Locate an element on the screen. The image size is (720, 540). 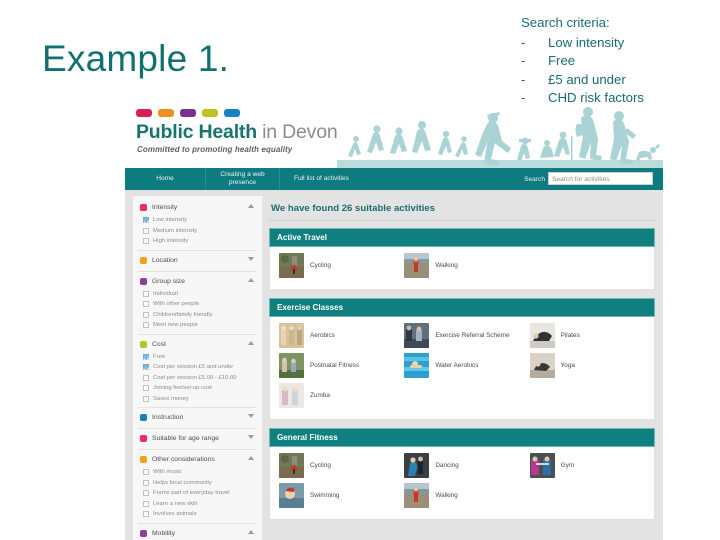
criteria-item: - Low intensity is located at coordinates (616, 43).